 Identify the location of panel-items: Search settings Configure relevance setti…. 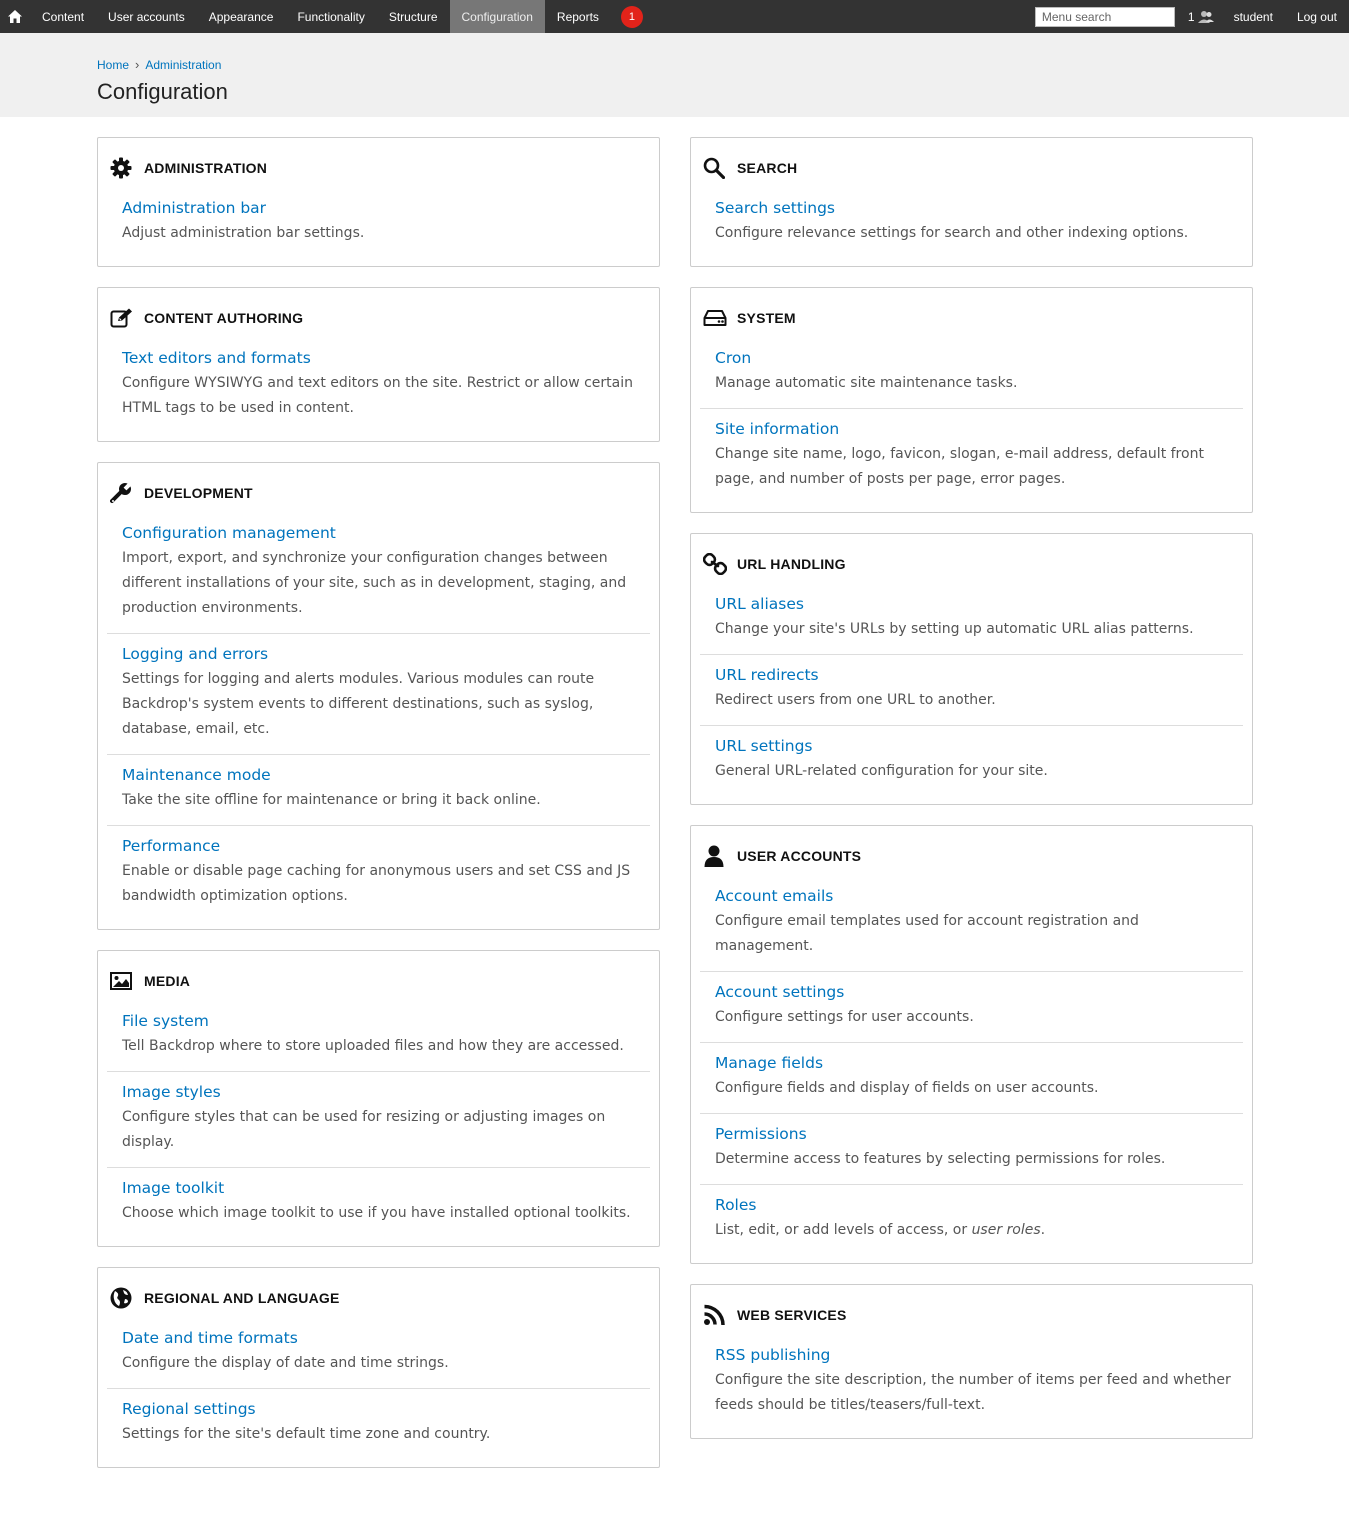
(971, 227).